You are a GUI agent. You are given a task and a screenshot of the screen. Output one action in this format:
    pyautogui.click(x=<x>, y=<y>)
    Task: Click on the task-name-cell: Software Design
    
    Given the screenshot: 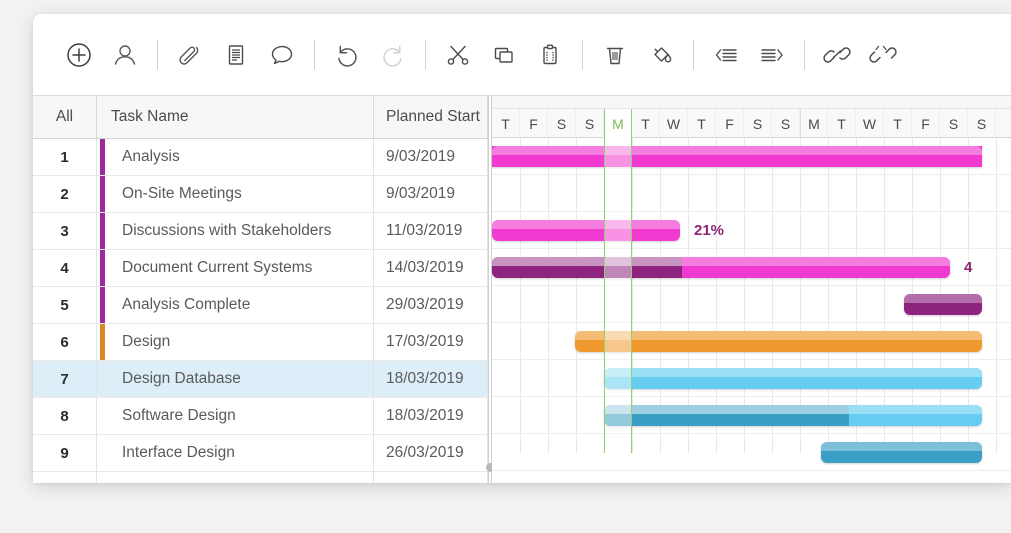 What is the action you would take?
    pyautogui.click(x=235, y=416)
    